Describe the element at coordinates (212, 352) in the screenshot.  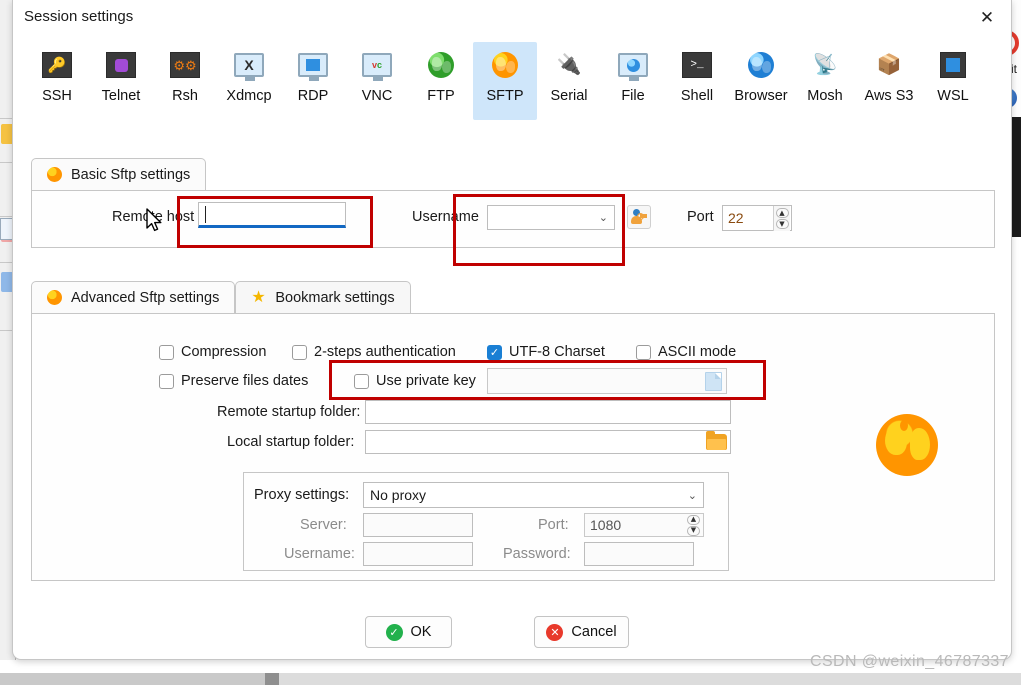
I see `checkbox-compression: Compression` at that location.